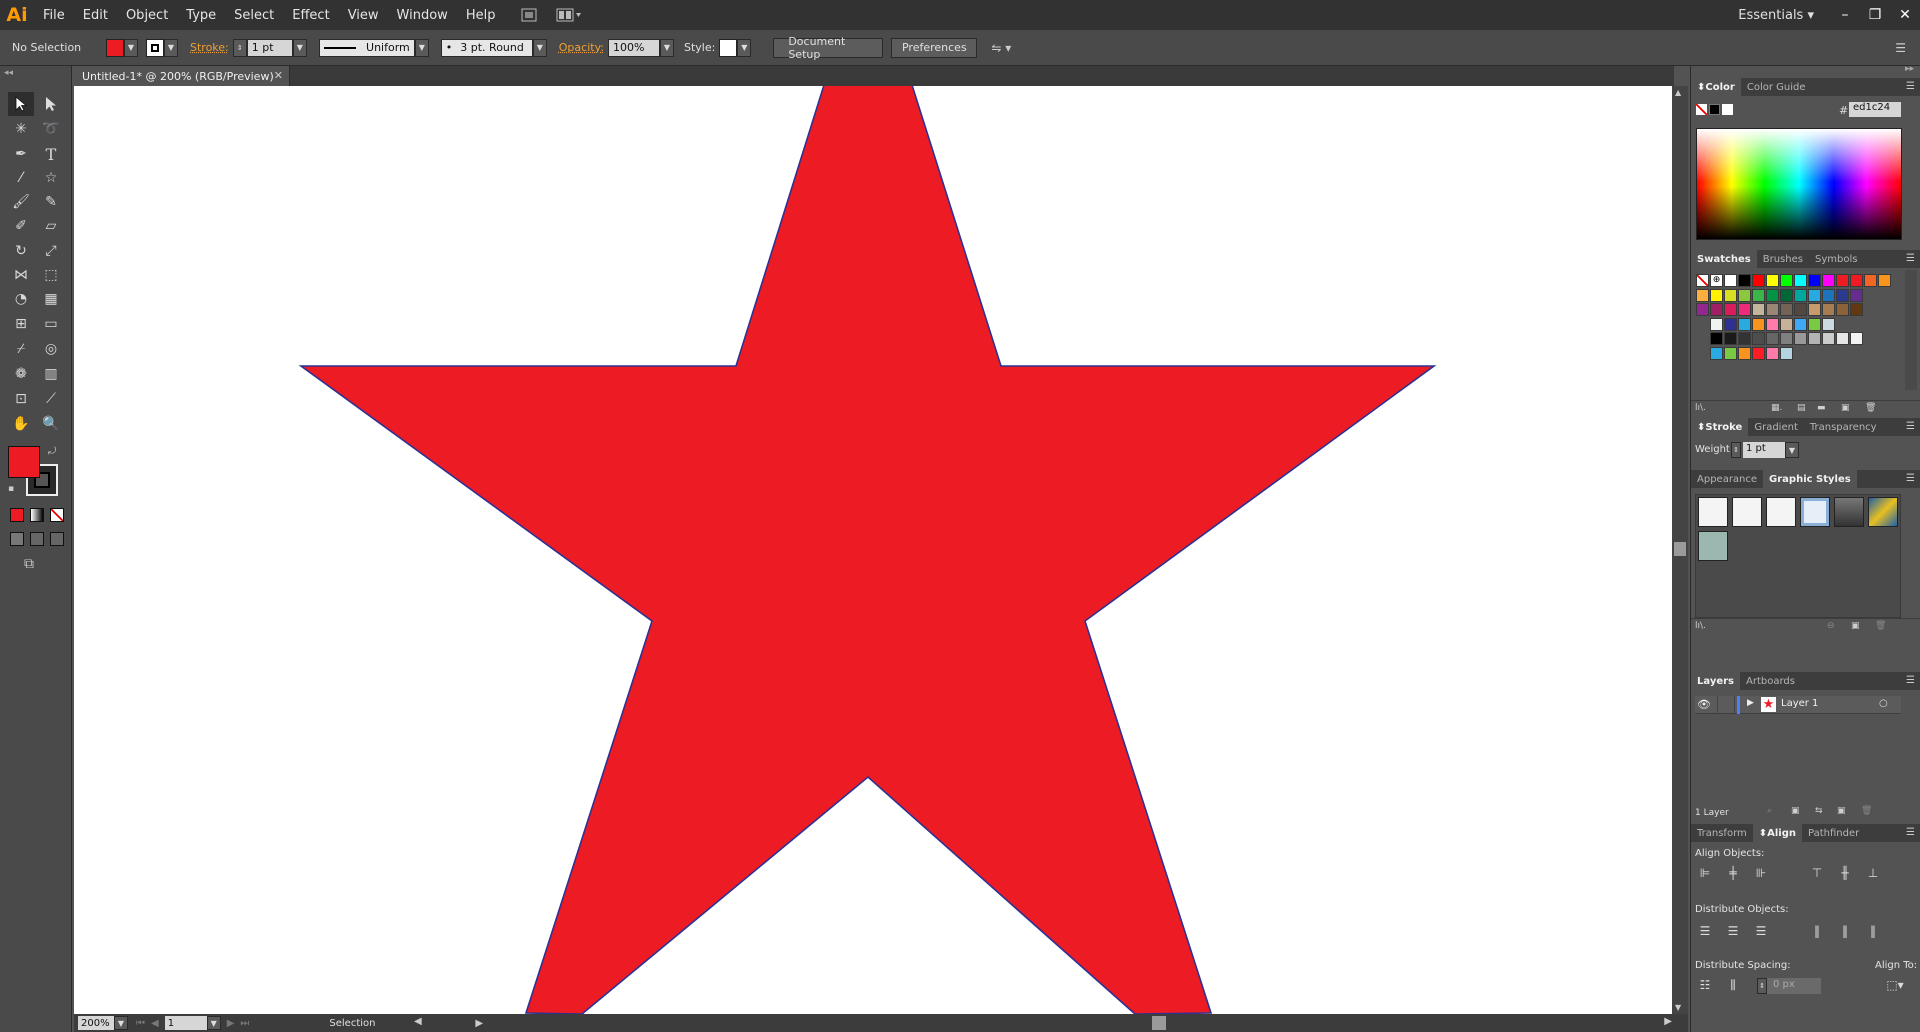  What do you see at coordinates (51, 299) in the screenshot?
I see `perspective-grid-tool-icon: ▦` at bounding box center [51, 299].